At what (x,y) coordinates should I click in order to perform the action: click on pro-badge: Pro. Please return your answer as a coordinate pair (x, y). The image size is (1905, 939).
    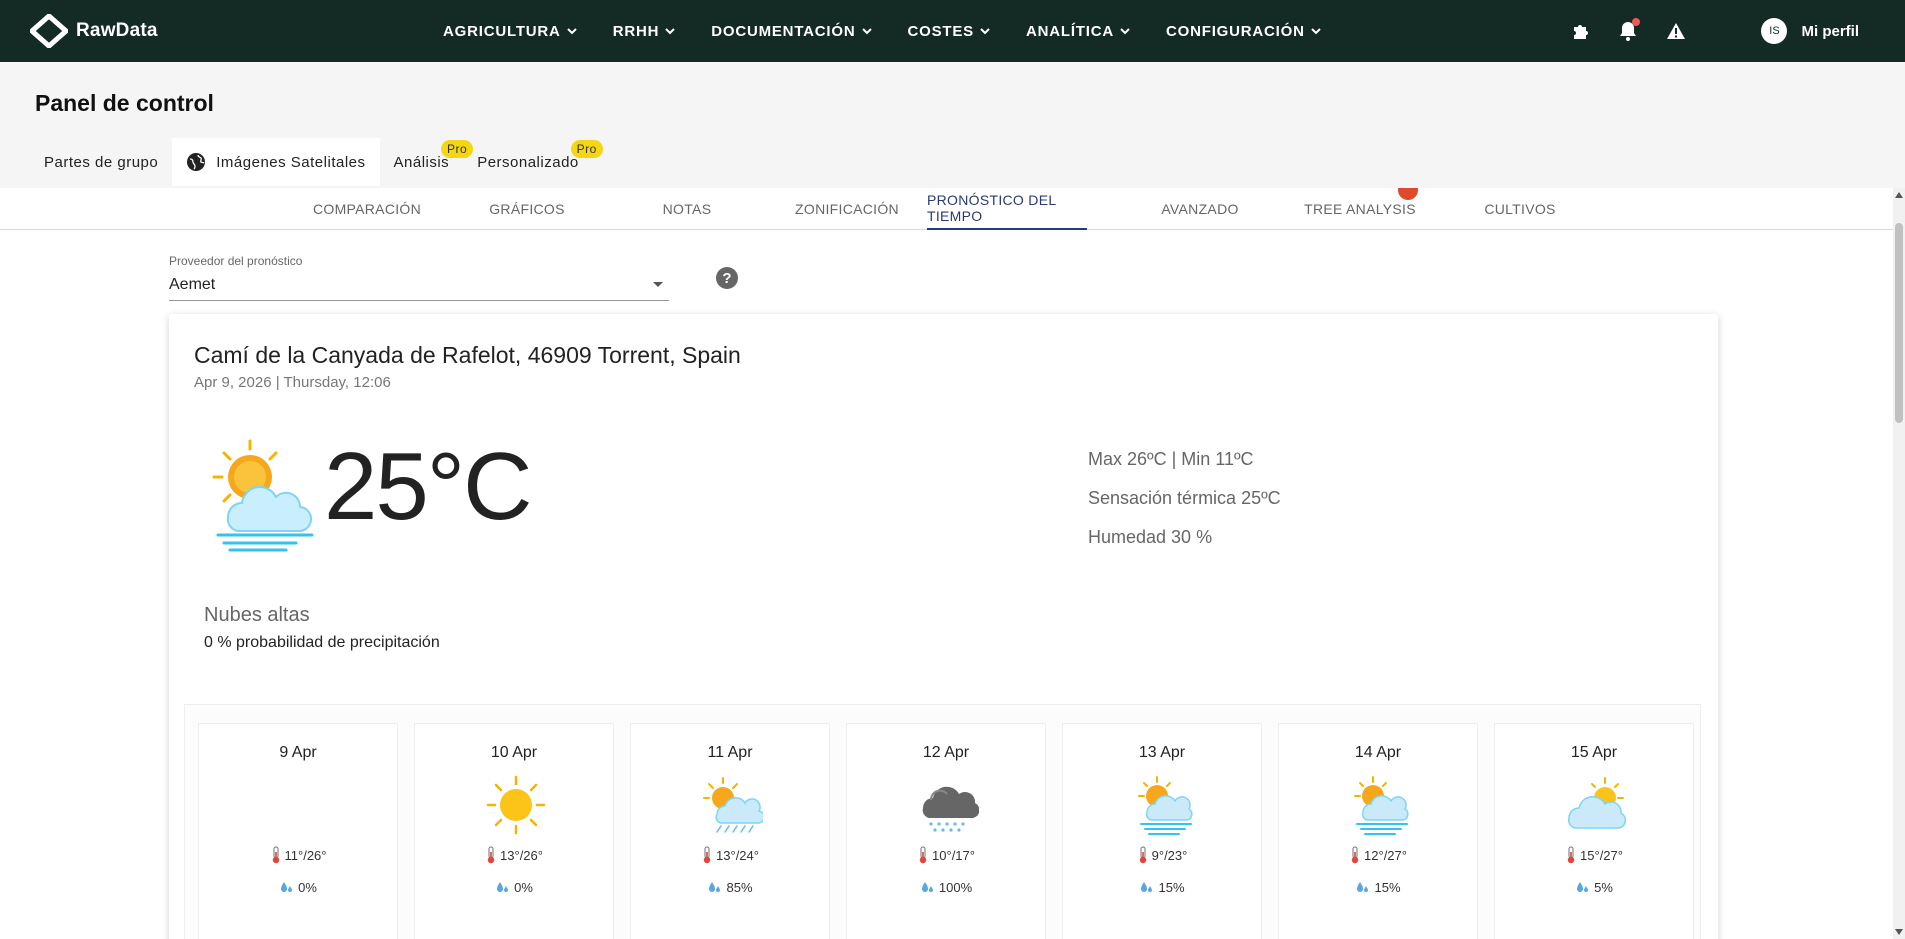
    Looking at the image, I should click on (586, 149).